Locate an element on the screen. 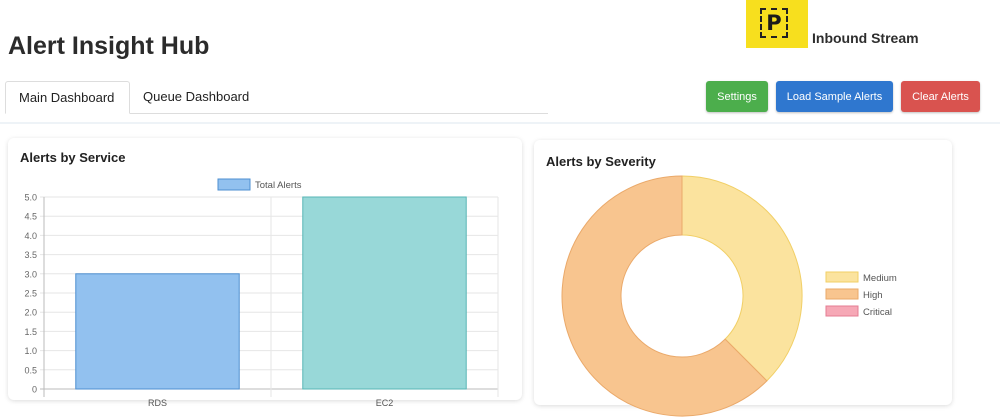  tab-main-dashboard: Main Dashboard is located at coordinates (67, 97).